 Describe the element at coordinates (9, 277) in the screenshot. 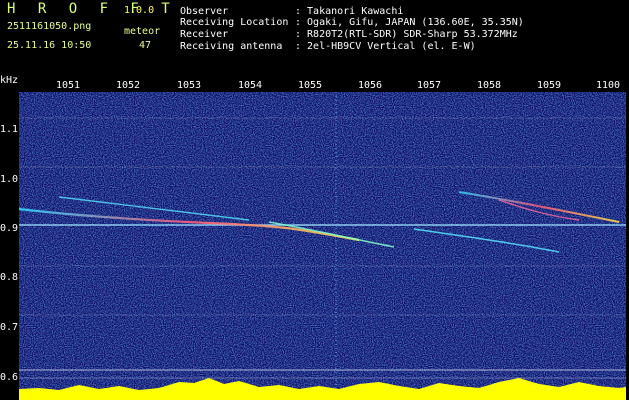

I see `freq-tick: 0.8` at that location.